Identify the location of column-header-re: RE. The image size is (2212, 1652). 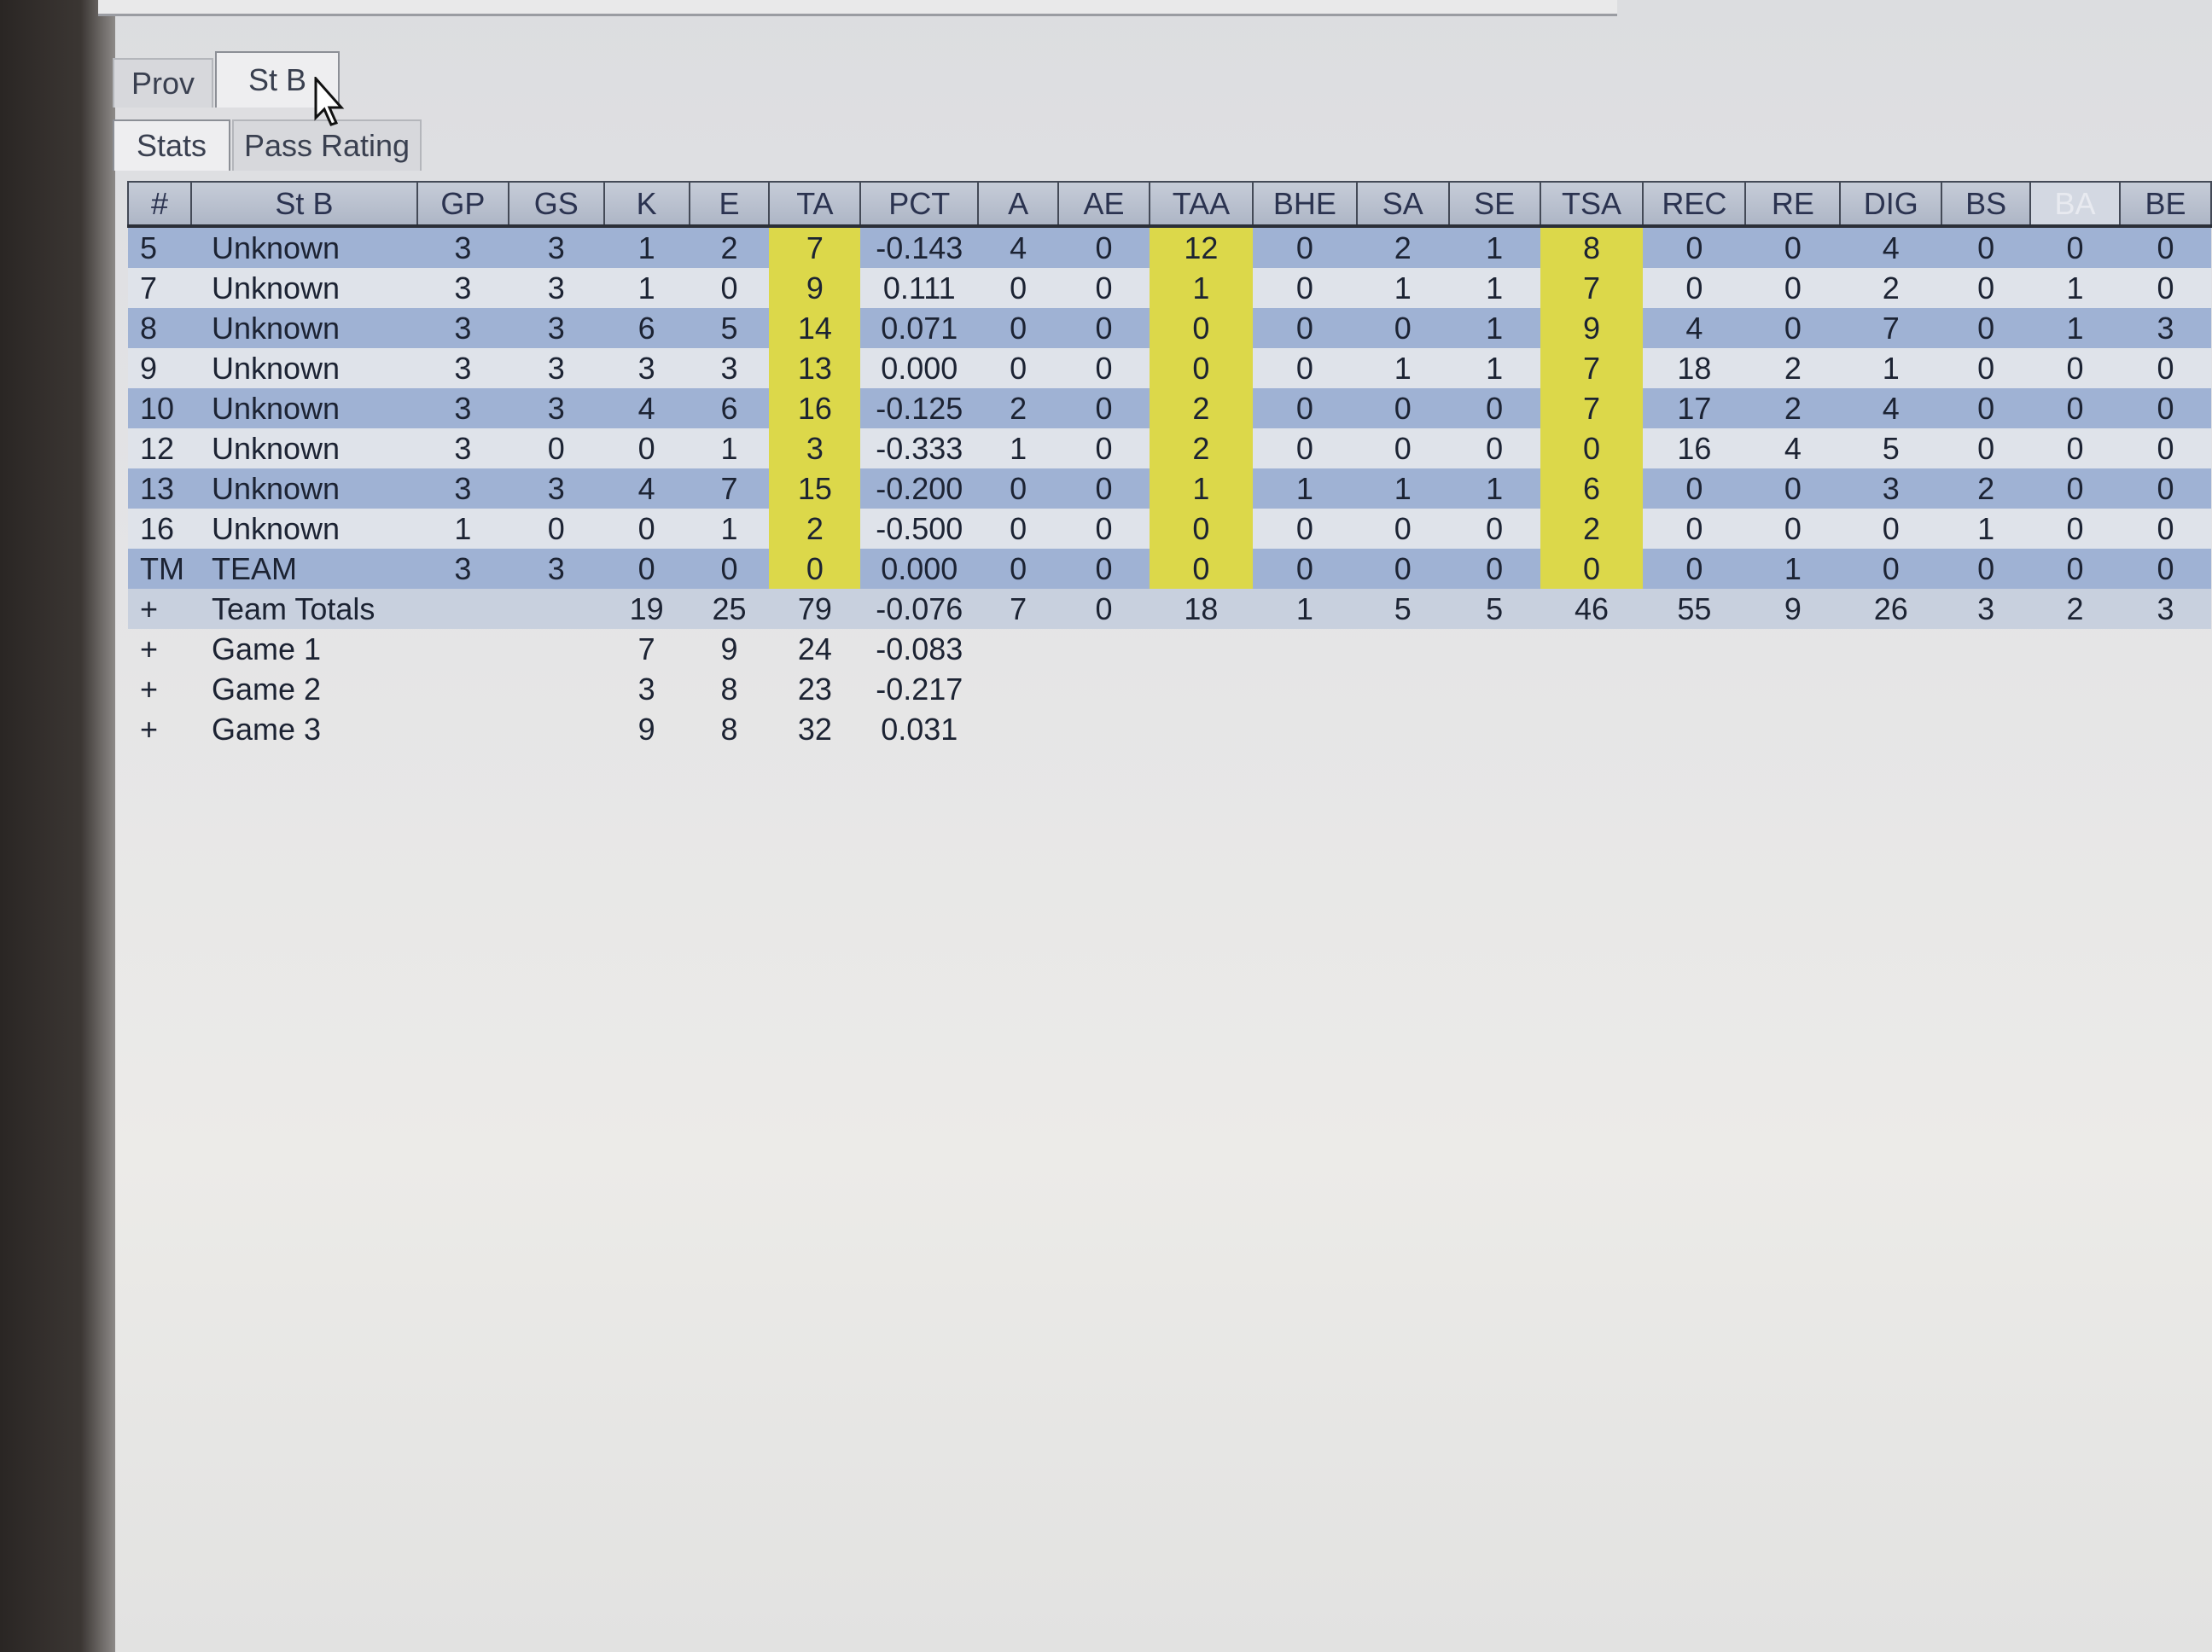
(1793, 204).